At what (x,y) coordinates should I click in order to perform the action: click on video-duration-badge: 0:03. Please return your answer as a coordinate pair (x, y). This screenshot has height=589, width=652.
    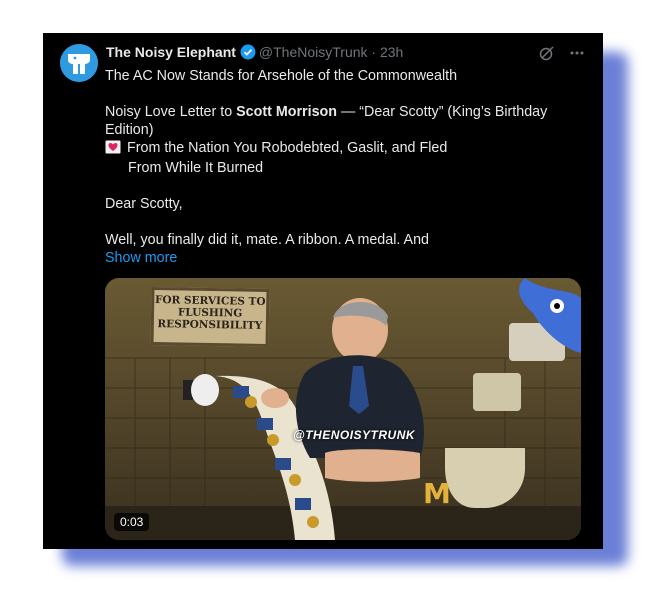
    Looking at the image, I should click on (132, 522).